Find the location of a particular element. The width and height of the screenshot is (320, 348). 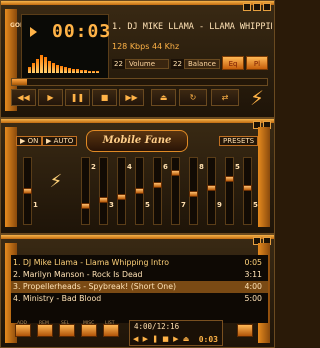

eq-band-label: 2 is located at coordinates (93, 167).